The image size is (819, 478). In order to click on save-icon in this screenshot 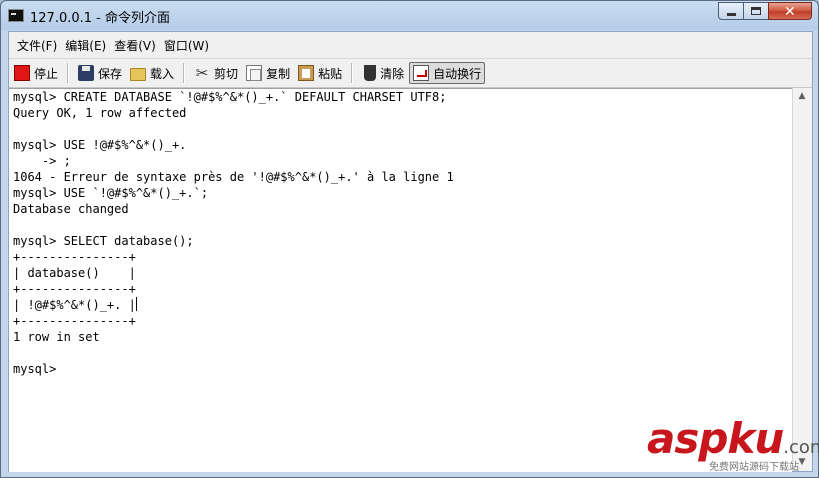, I will do `click(86, 73)`.